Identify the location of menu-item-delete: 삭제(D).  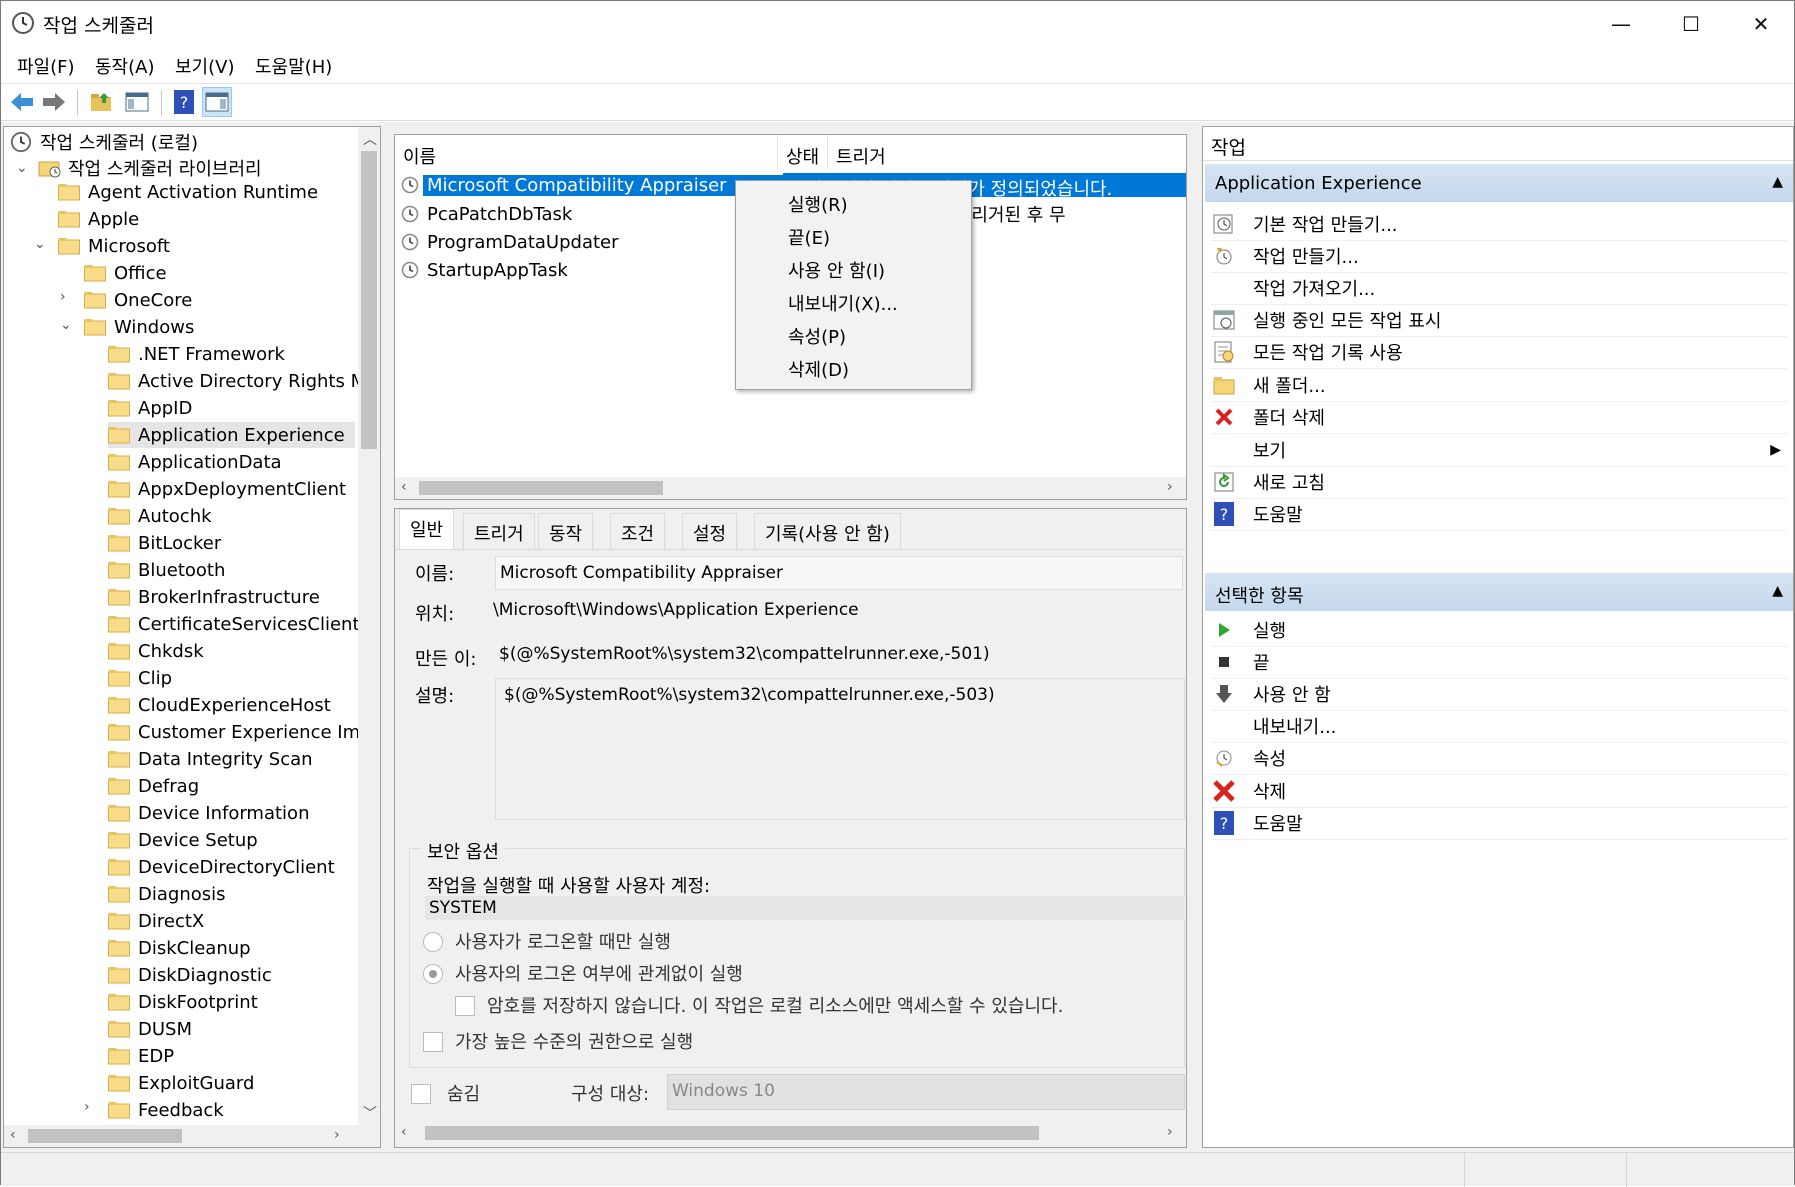
(818, 369).